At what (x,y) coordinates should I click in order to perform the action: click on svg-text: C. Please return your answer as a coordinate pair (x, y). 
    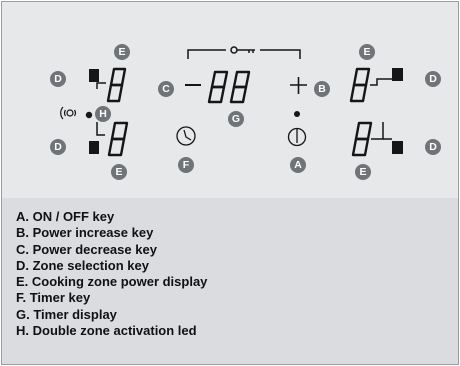
    Looking at the image, I should click on (166, 89).